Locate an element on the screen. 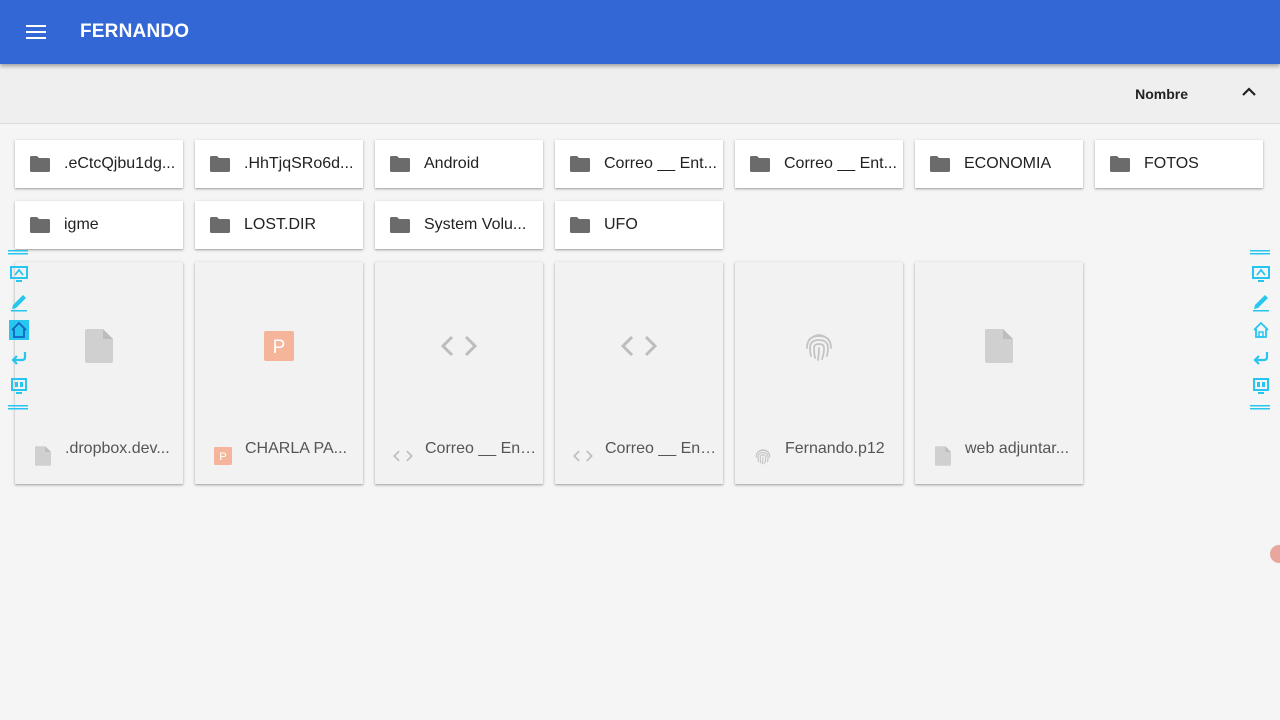 The width and height of the screenshot is (1280, 720). sort-by-name-label: Nombre is located at coordinates (1161, 94).